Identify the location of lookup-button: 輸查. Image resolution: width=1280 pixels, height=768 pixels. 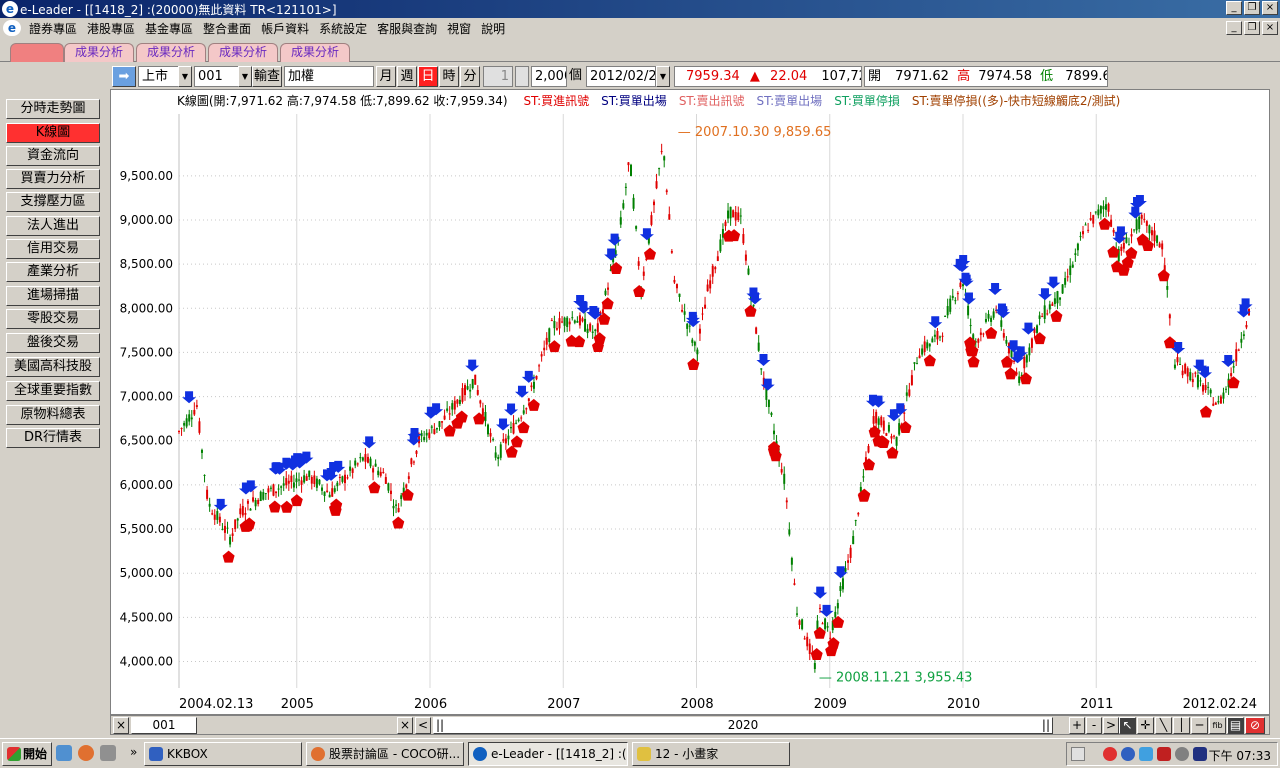
(267, 76).